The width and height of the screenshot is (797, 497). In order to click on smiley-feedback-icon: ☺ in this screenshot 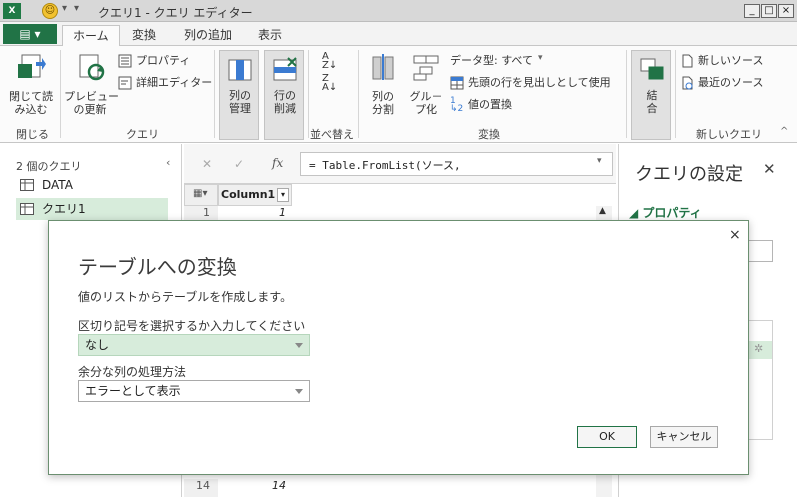, I will do `click(50, 11)`.